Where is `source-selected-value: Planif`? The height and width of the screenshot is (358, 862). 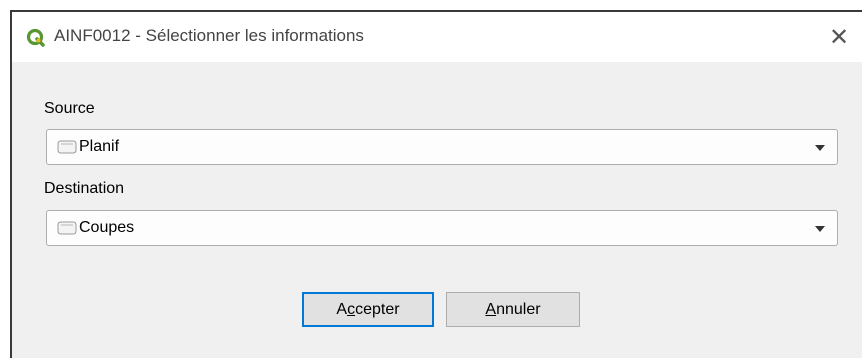 source-selected-value: Planif is located at coordinates (99, 146).